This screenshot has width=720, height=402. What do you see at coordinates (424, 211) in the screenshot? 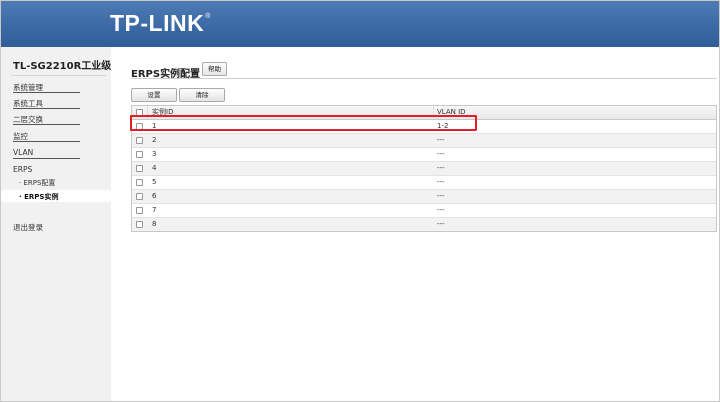
I see `table-row: 7 ---` at bounding box center [424, 211].